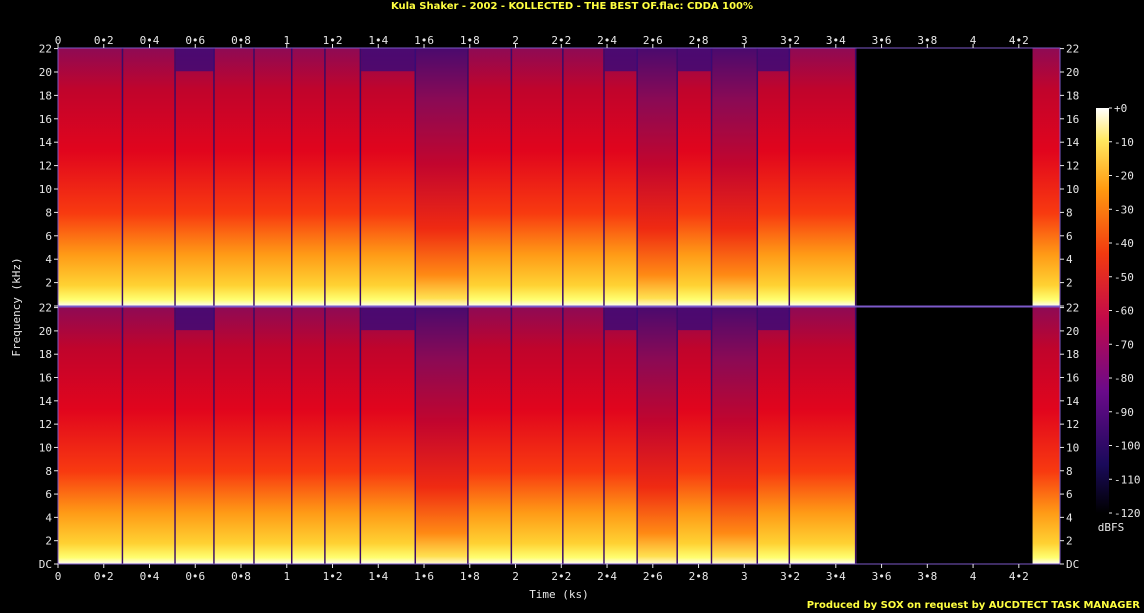 This screenshot has width=1144, height=613. Describe the element at coordinates (150, 40) in the screenshot. I see `x-tick-label: 0•4` at that location.